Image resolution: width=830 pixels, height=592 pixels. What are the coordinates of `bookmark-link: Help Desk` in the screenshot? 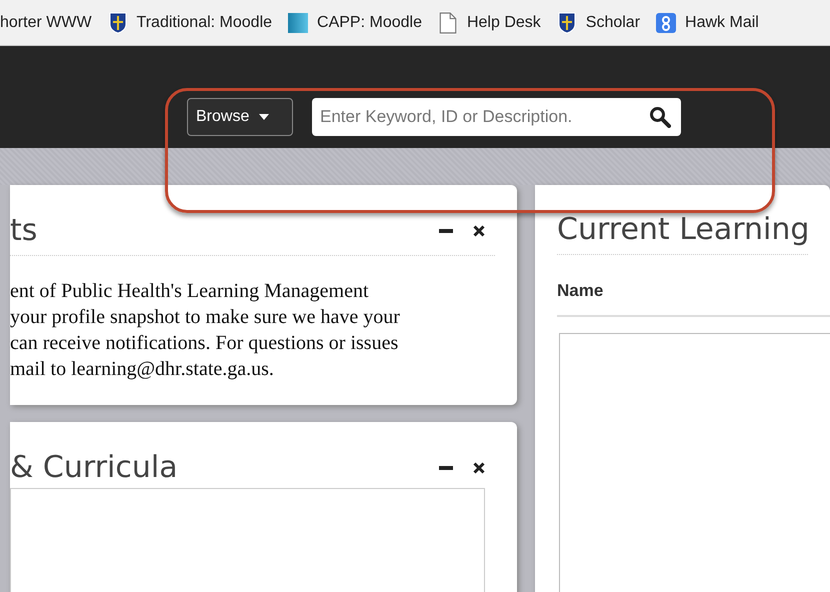 It's located at (503, 23).